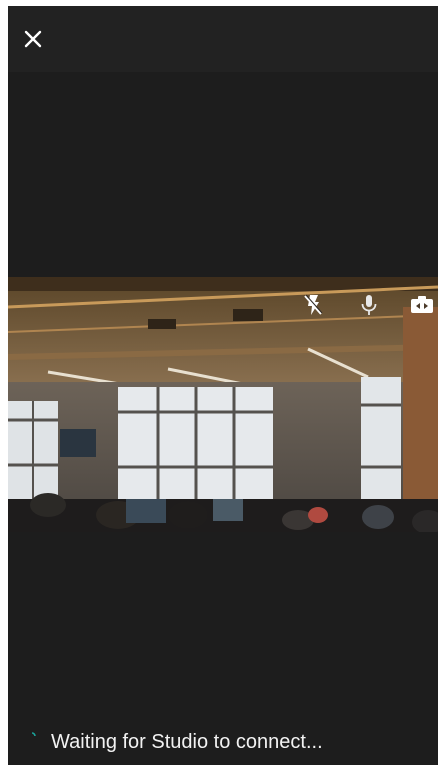 The width and height of the screenshot is (438, 771). I want to click on switch-camera-icon, so click(422, 304).